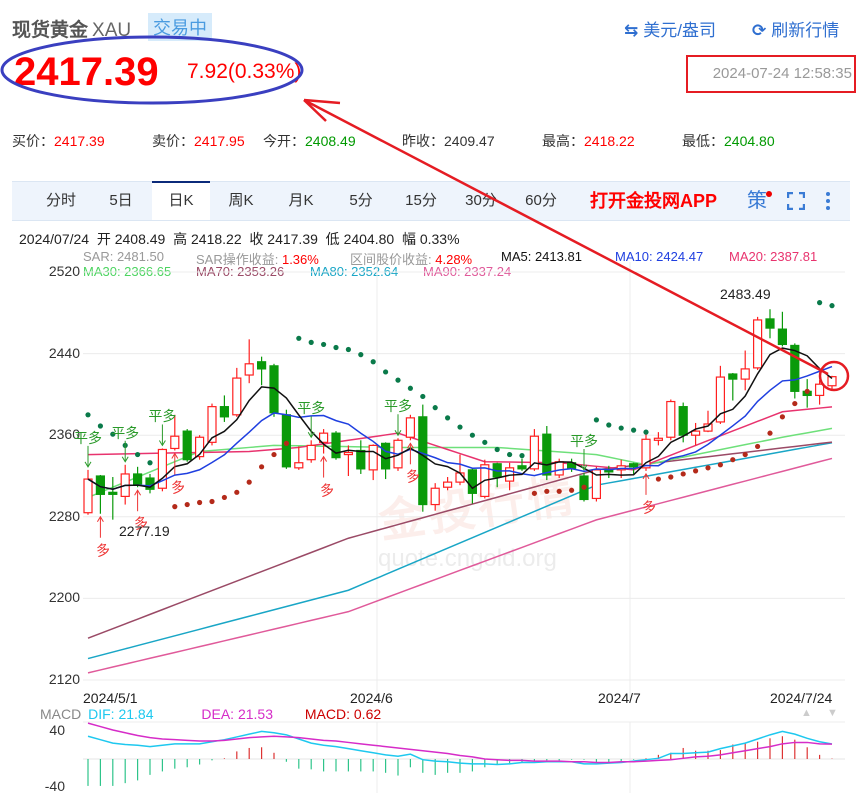  I want to click on scroll-down-icon: ▼, so click(832, 713).